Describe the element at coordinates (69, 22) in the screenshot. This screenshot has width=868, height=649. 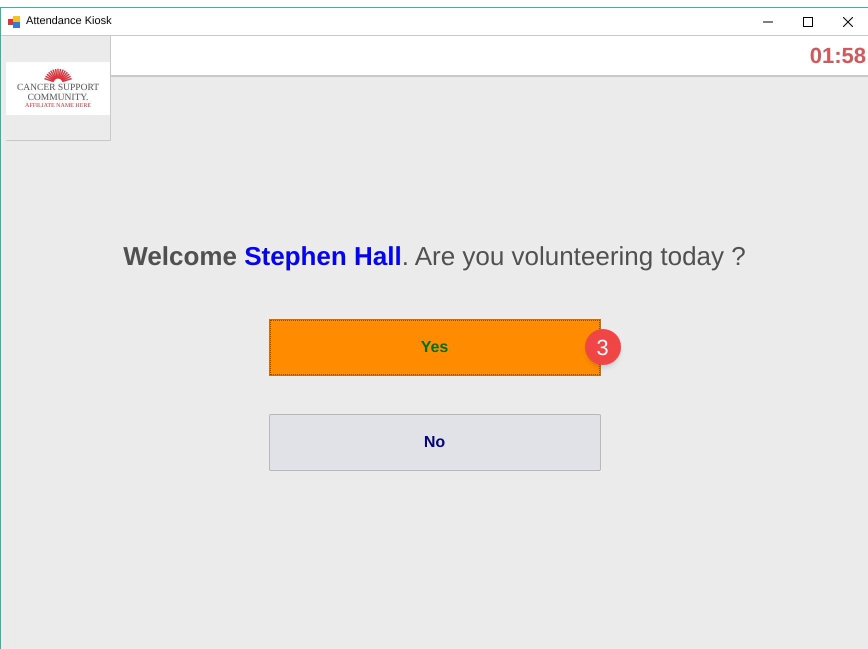
I see `window-title: Attendance Kiosk` at that location.